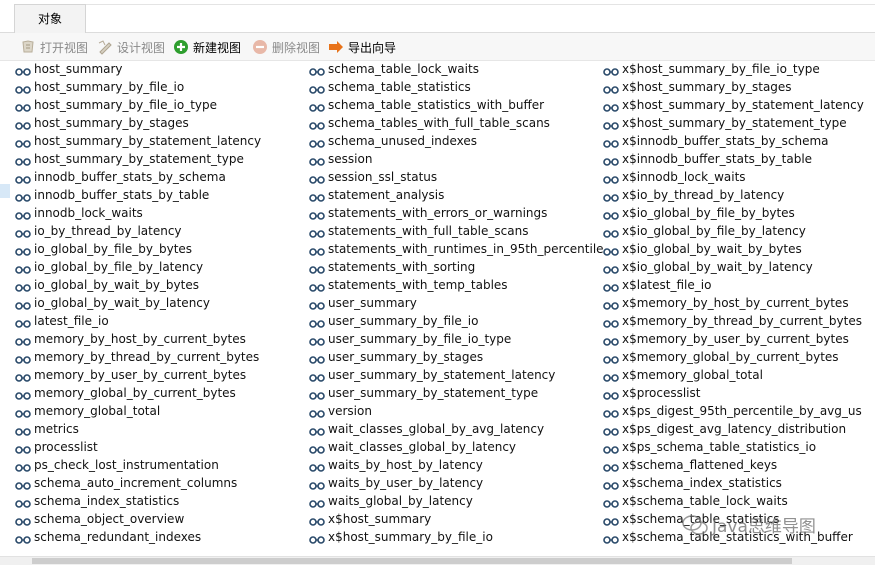 The height and width of the screenshot is (565, 875). I want to click on view-list-item: x$io_by_thread_by_latency, so click(733, 195).